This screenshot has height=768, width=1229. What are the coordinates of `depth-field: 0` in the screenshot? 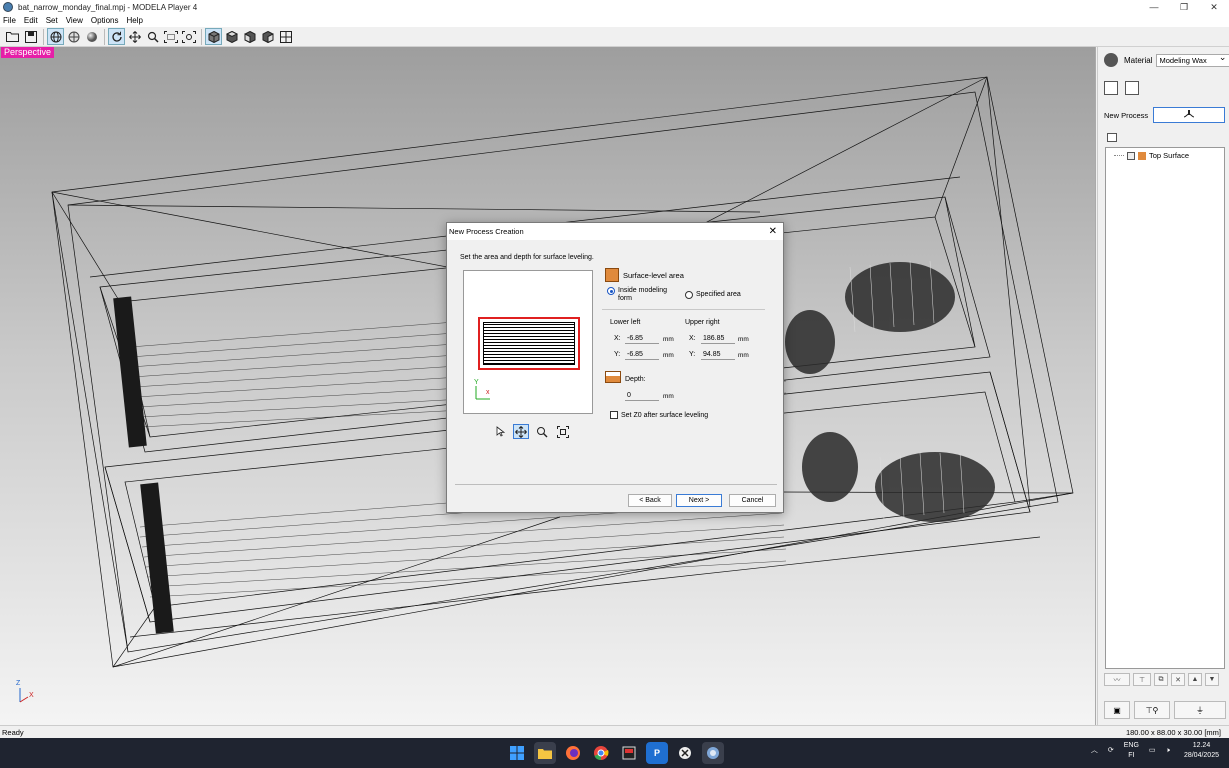 It's located at (642, 395).